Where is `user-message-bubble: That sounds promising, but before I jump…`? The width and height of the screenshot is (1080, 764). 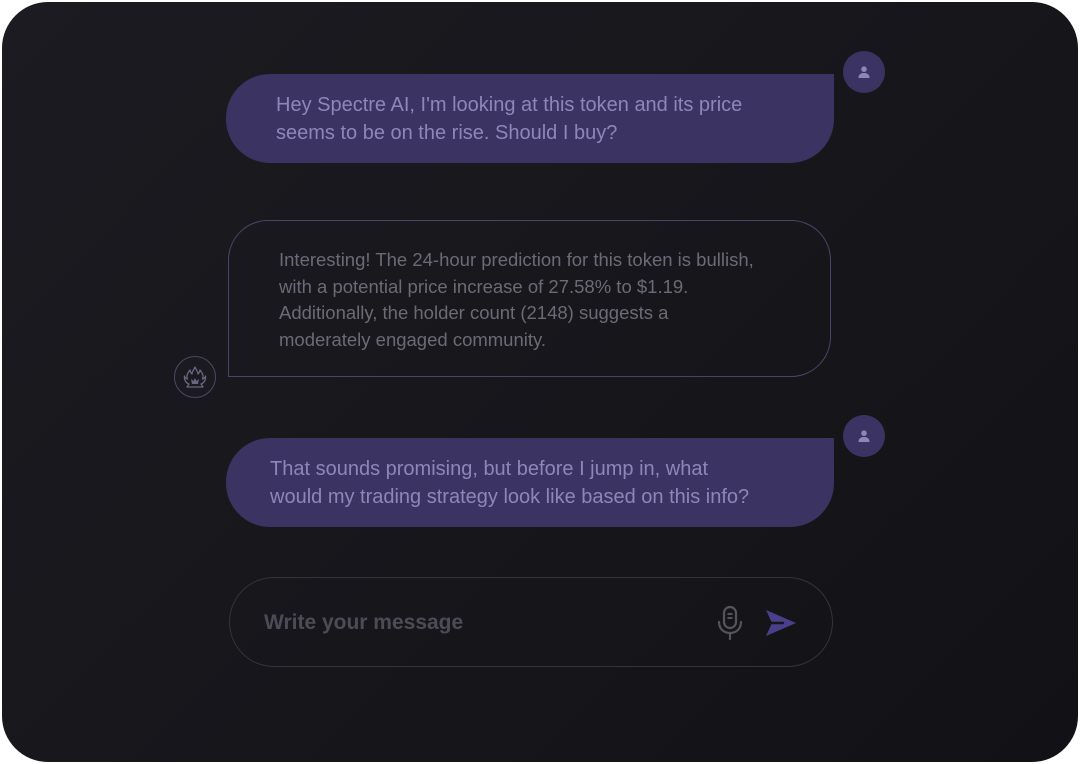
user-message-bubble: That sounds promising, but before I jump… is located at coordinates (530, 482).